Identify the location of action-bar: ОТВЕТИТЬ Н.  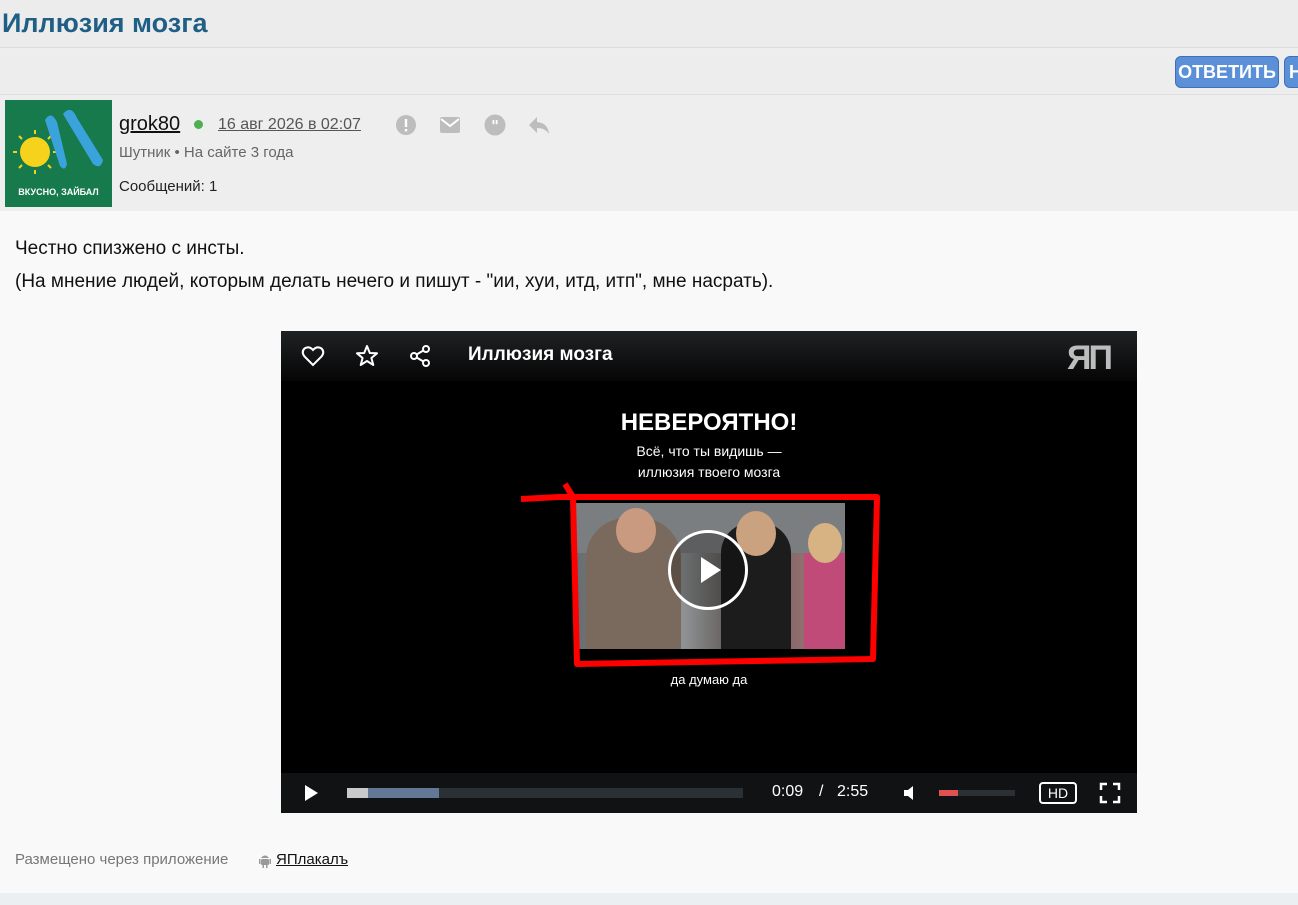
(649, 72).